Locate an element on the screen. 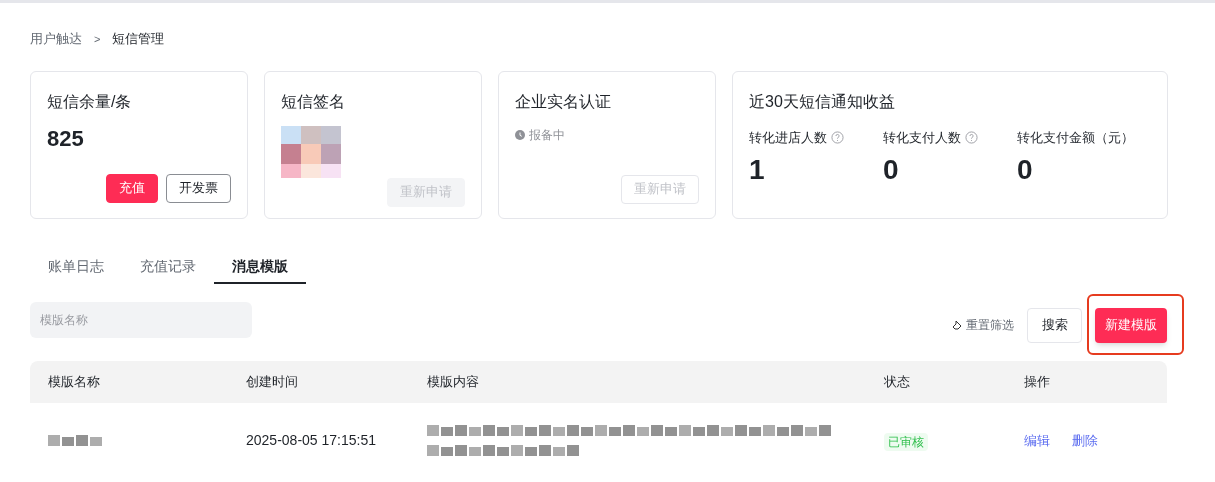 This screenshot has width=1215, height=482. stat-label: 转化支付金额（元） is located at coordinates (1075, 137).